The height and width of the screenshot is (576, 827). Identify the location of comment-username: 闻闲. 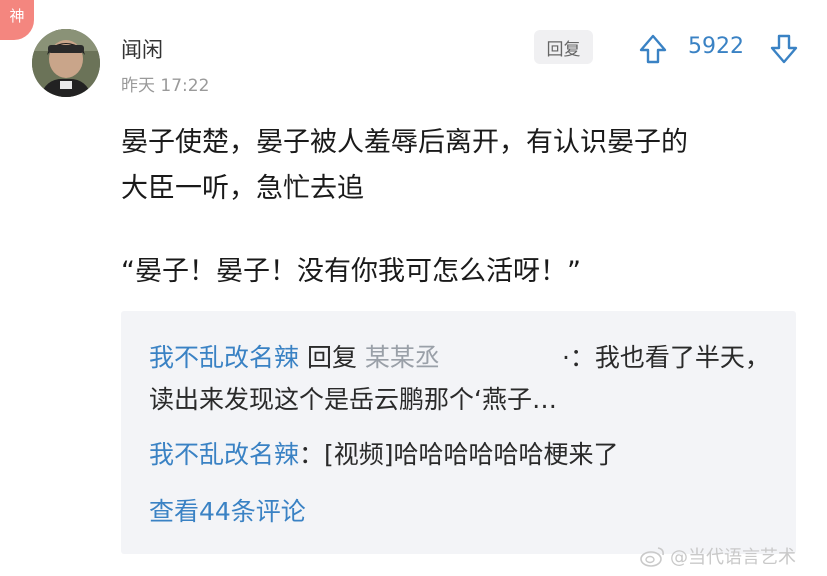
(142, 49).